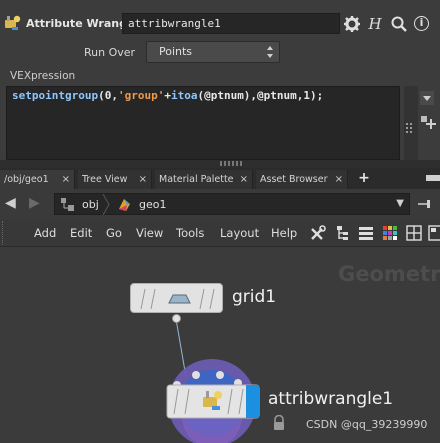 The image size is (440, 443). What do you see at coordinates (270, 52) in the screenshot?
I see `updown-arrow-icon` at bounding box center [270, 52].